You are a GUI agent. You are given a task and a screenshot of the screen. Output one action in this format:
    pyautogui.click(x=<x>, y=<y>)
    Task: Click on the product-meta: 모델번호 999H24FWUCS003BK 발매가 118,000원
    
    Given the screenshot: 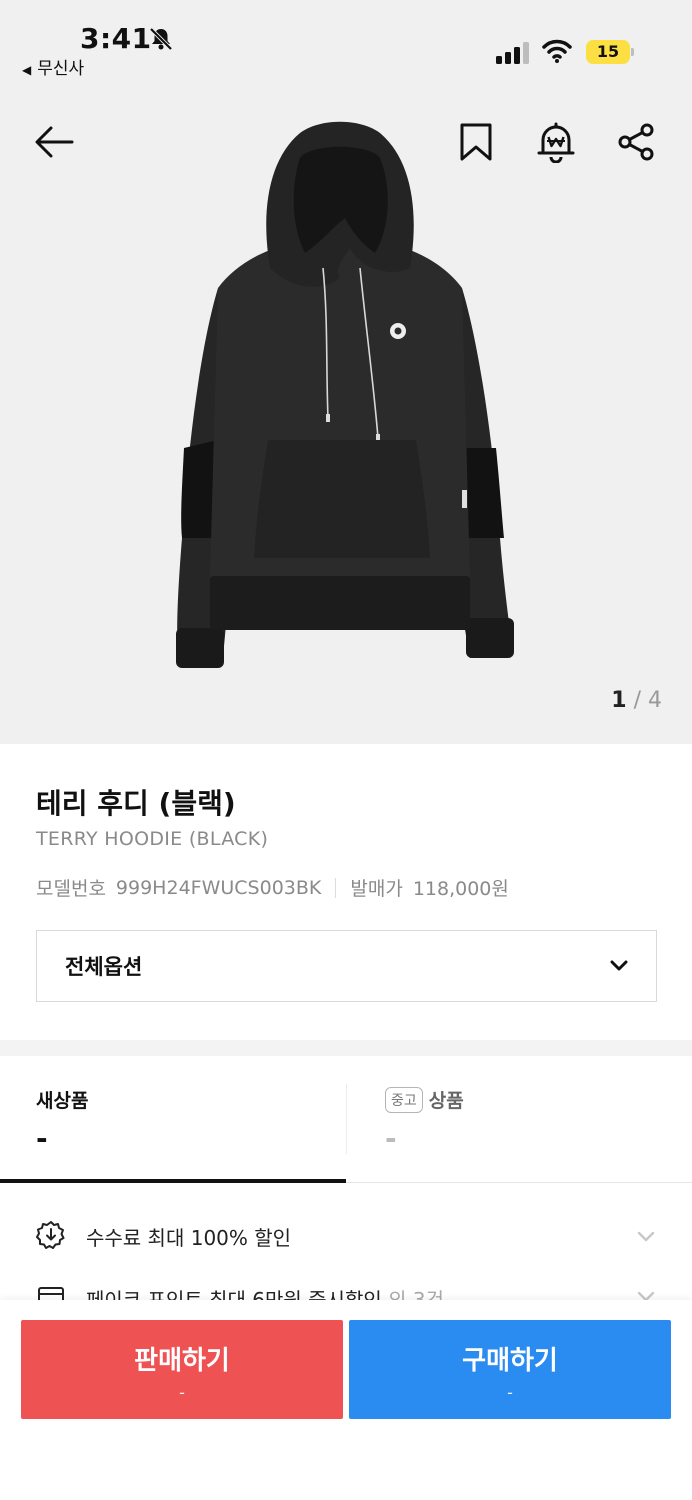 What is the action you would take?
    pyautogui.click(x=272, y=887)
    